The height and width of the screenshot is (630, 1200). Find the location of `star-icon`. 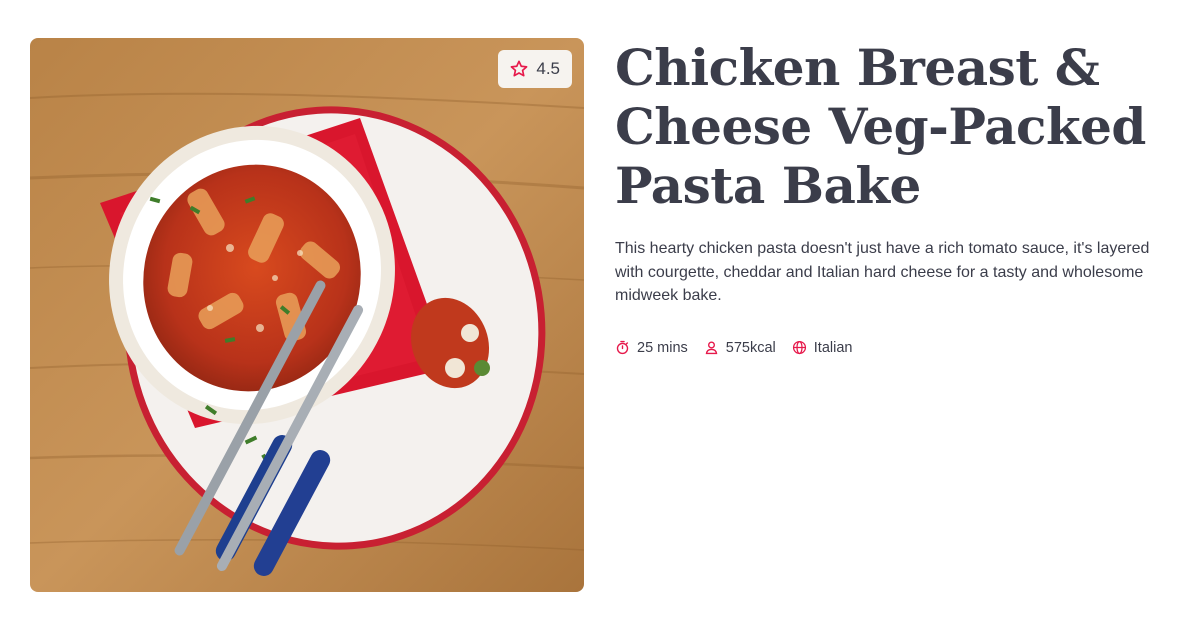

star-icon is located at coordinates (519, 69).